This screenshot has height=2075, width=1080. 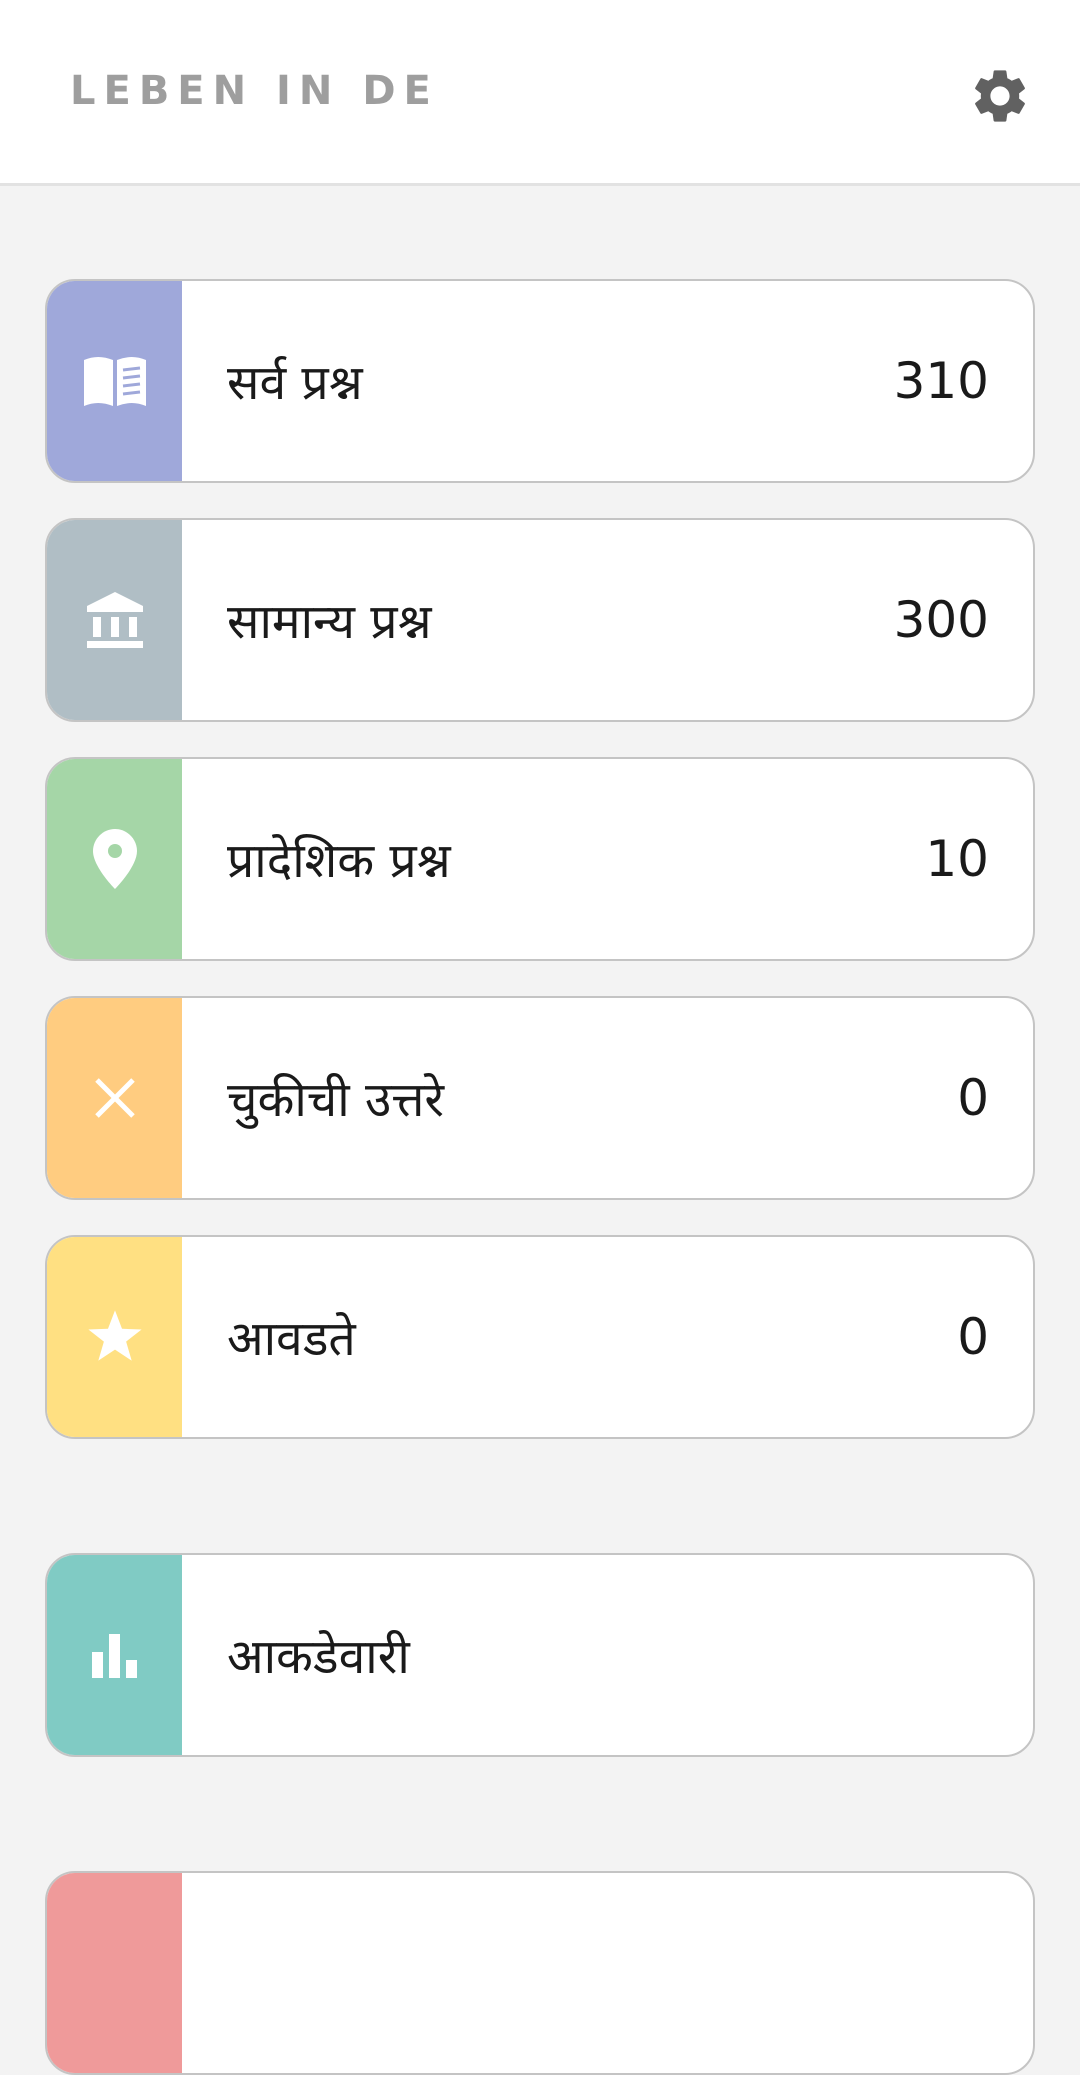 I want to click on menu-item-count: 10, so click(x=957, y=859).